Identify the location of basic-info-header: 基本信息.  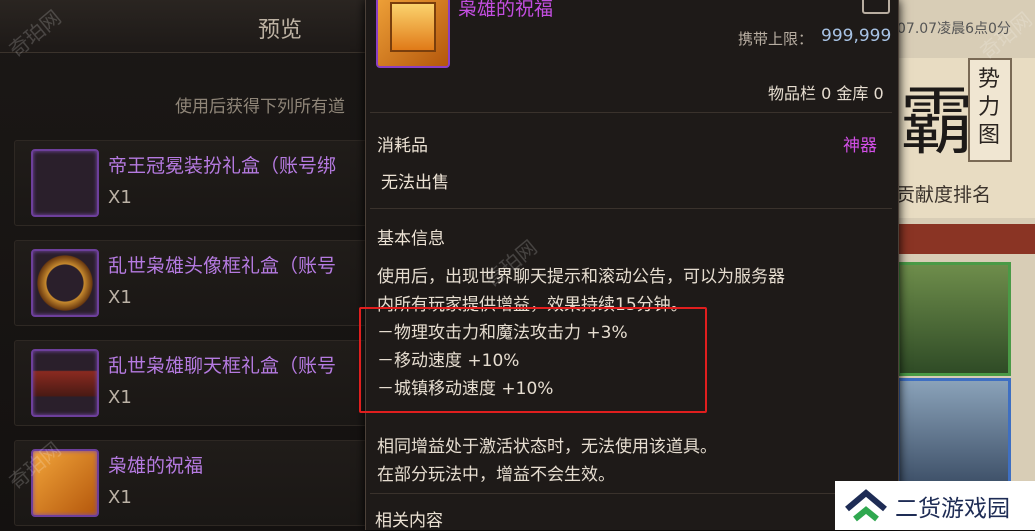
(411, 239).